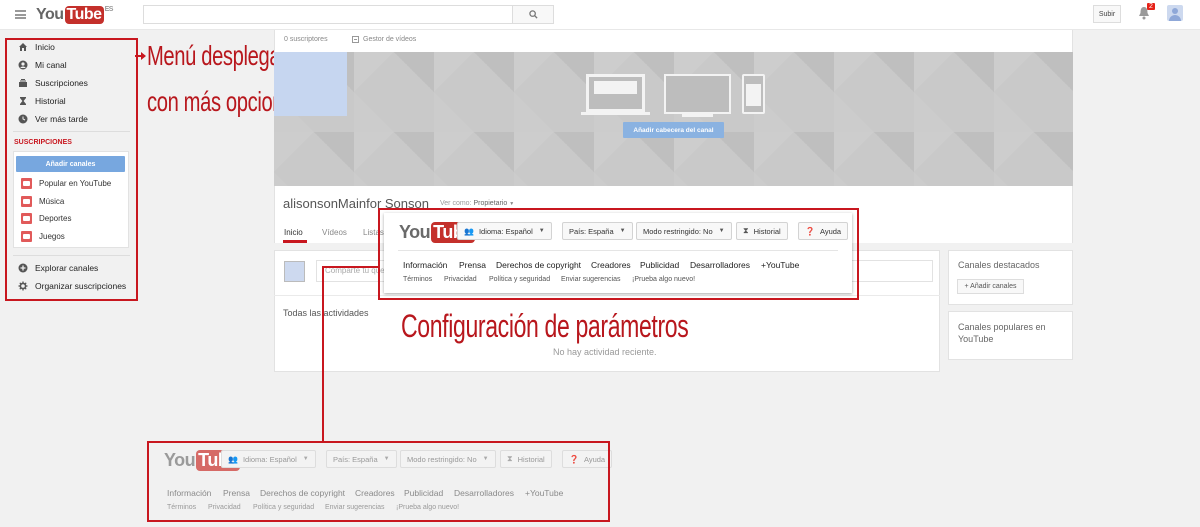 The image size is (1200, 527). What do you see at coordinates (328, 14) in the screenshot?
I see `search-input` at bounding box center [328, 14].